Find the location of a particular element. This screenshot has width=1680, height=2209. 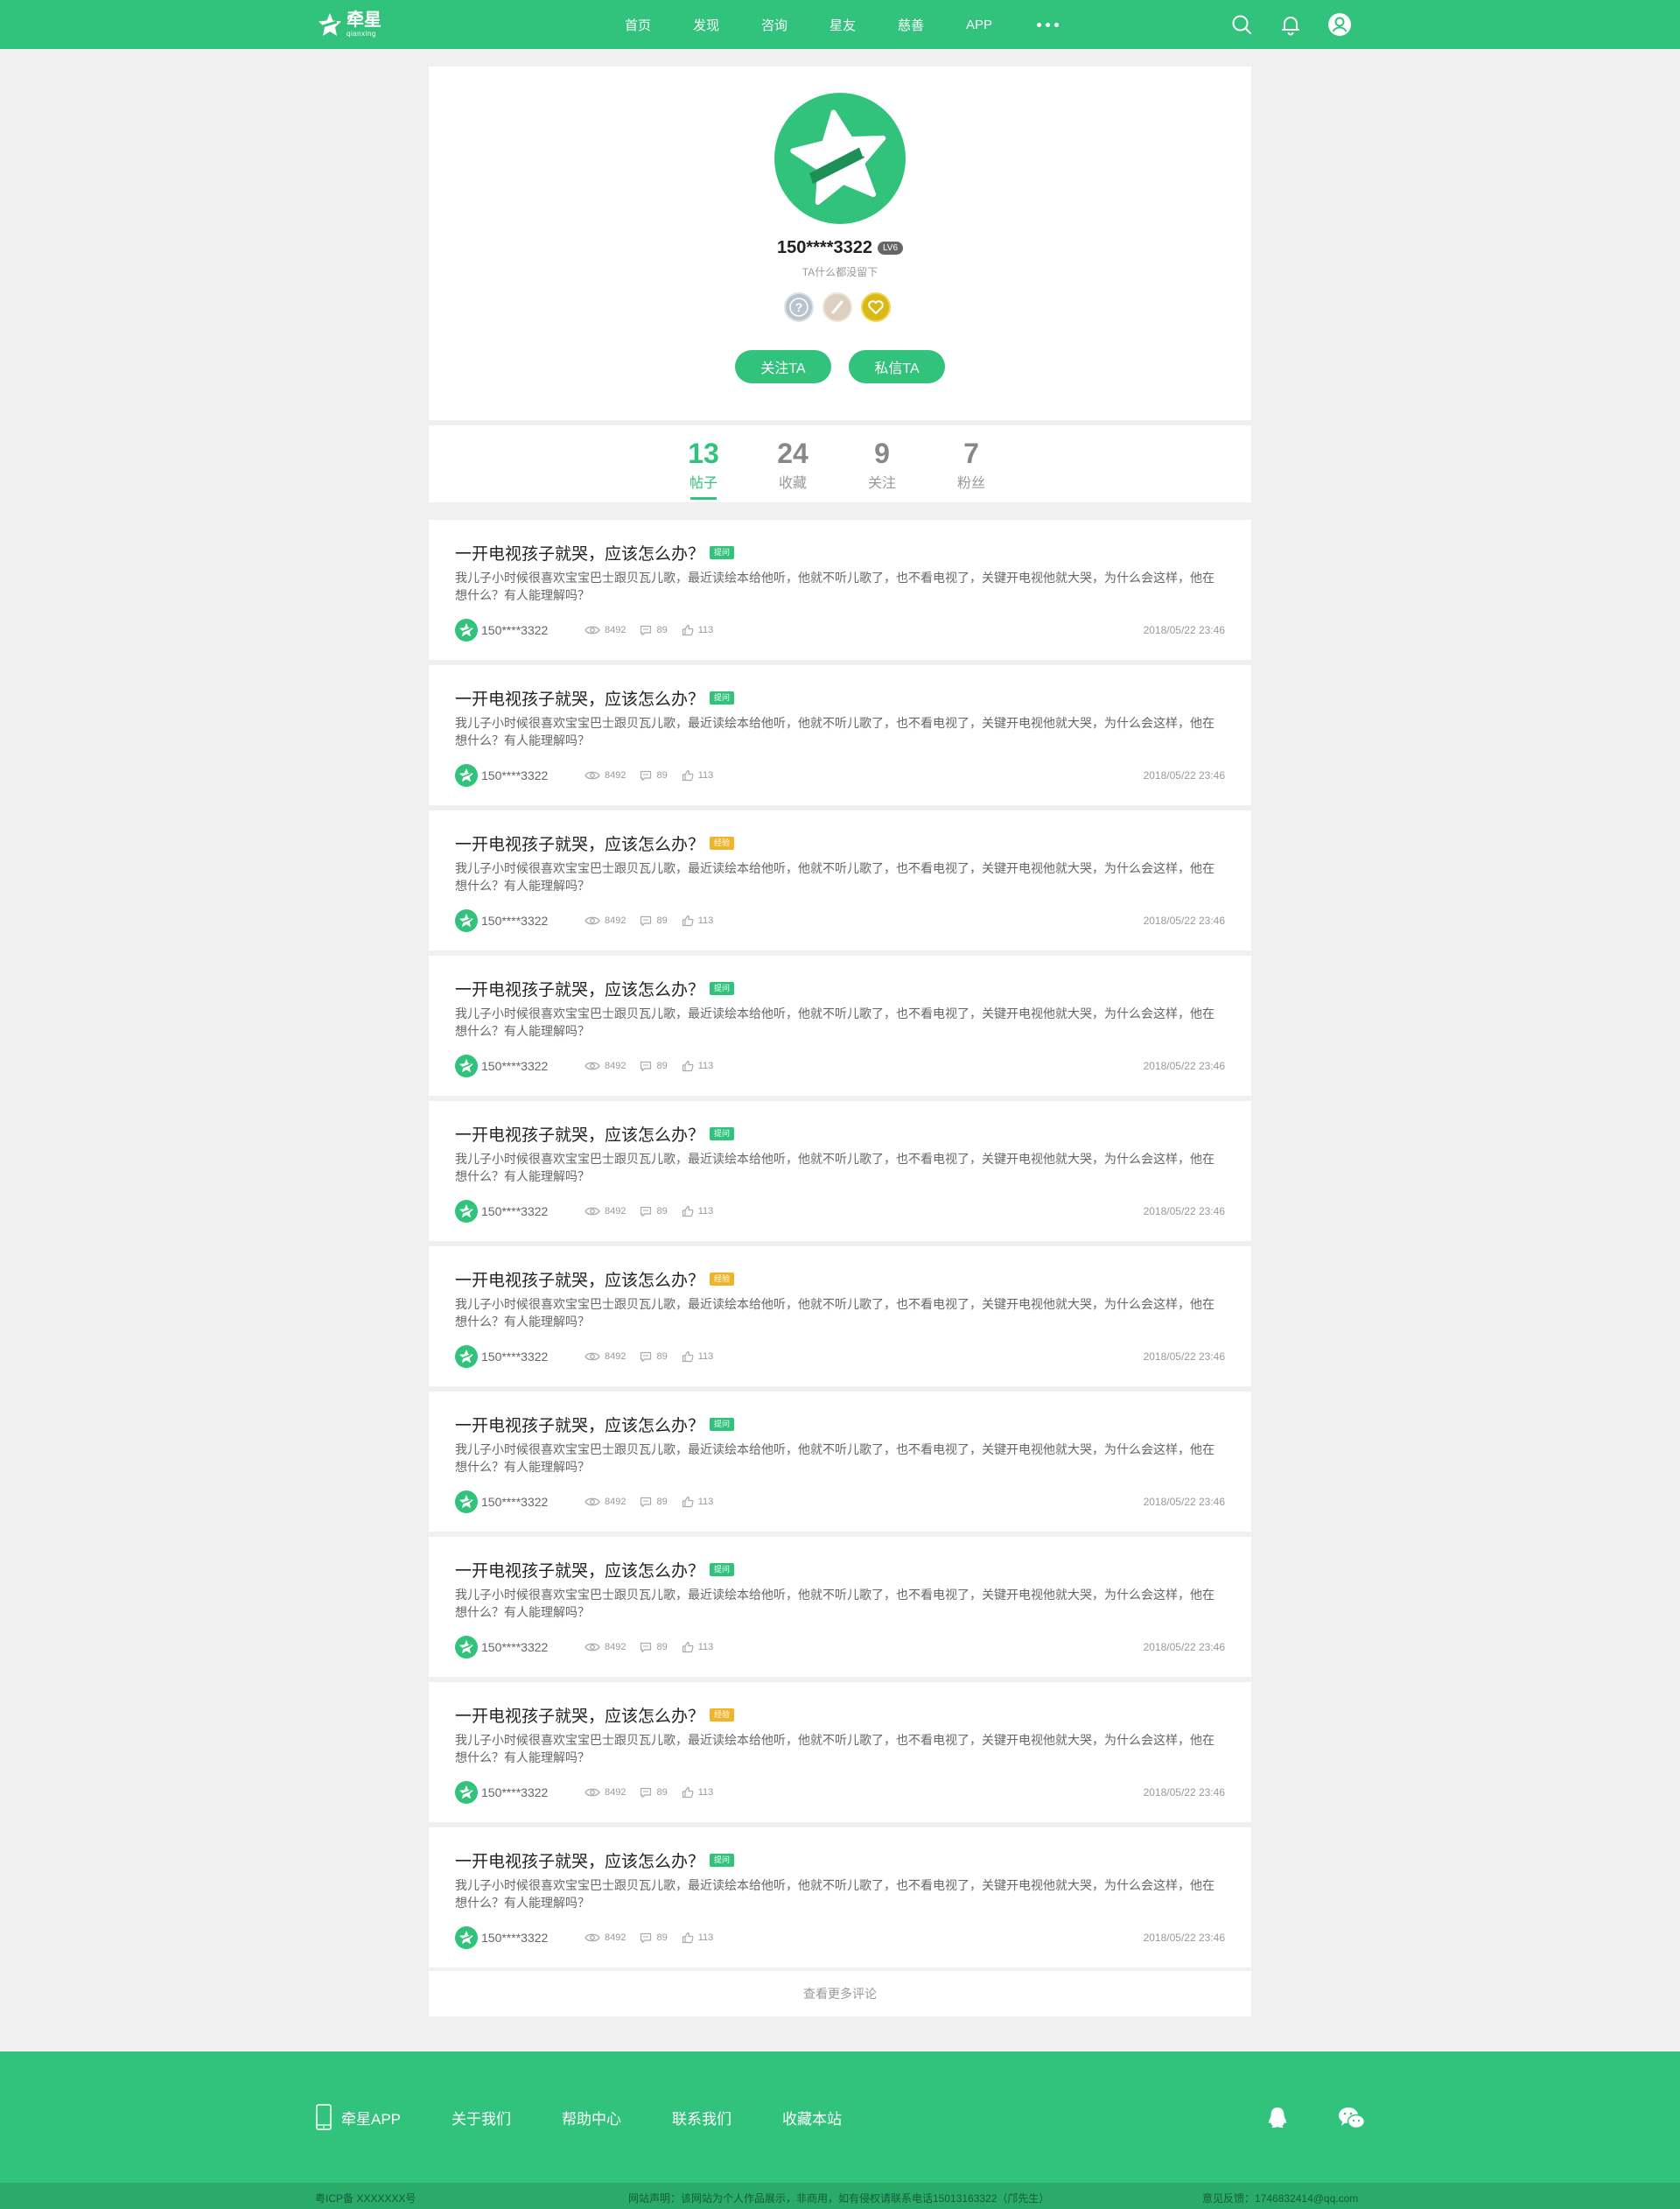

tab-following: 9 关注 is located at coordinates (882, 469).